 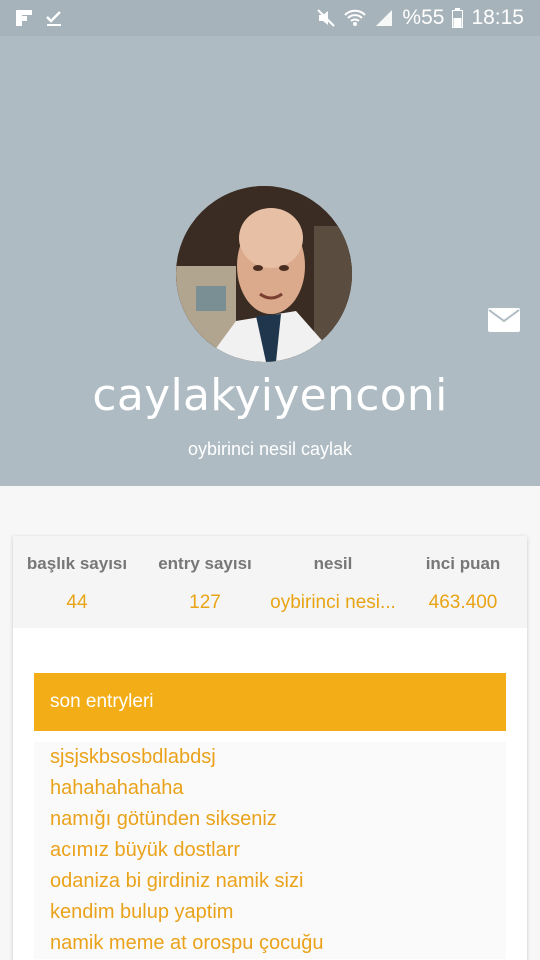 What do you see at coordinates (270, 943) in the screenshot?
I see `entry-link: namik meme at orospu çocuğu` at bounding box center [270, 943].